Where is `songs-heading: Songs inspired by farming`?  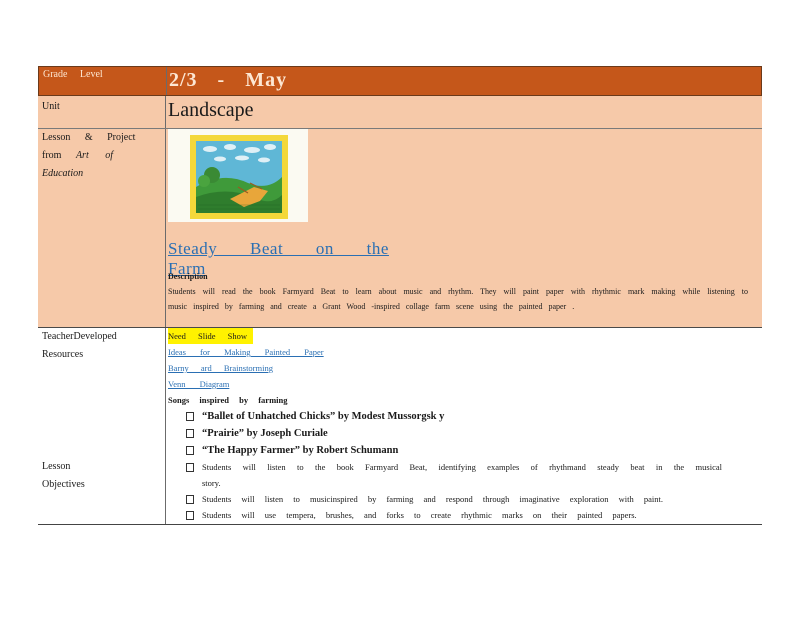
songs-heading: Songs inspired by farming is located at coordinates (228, 400).